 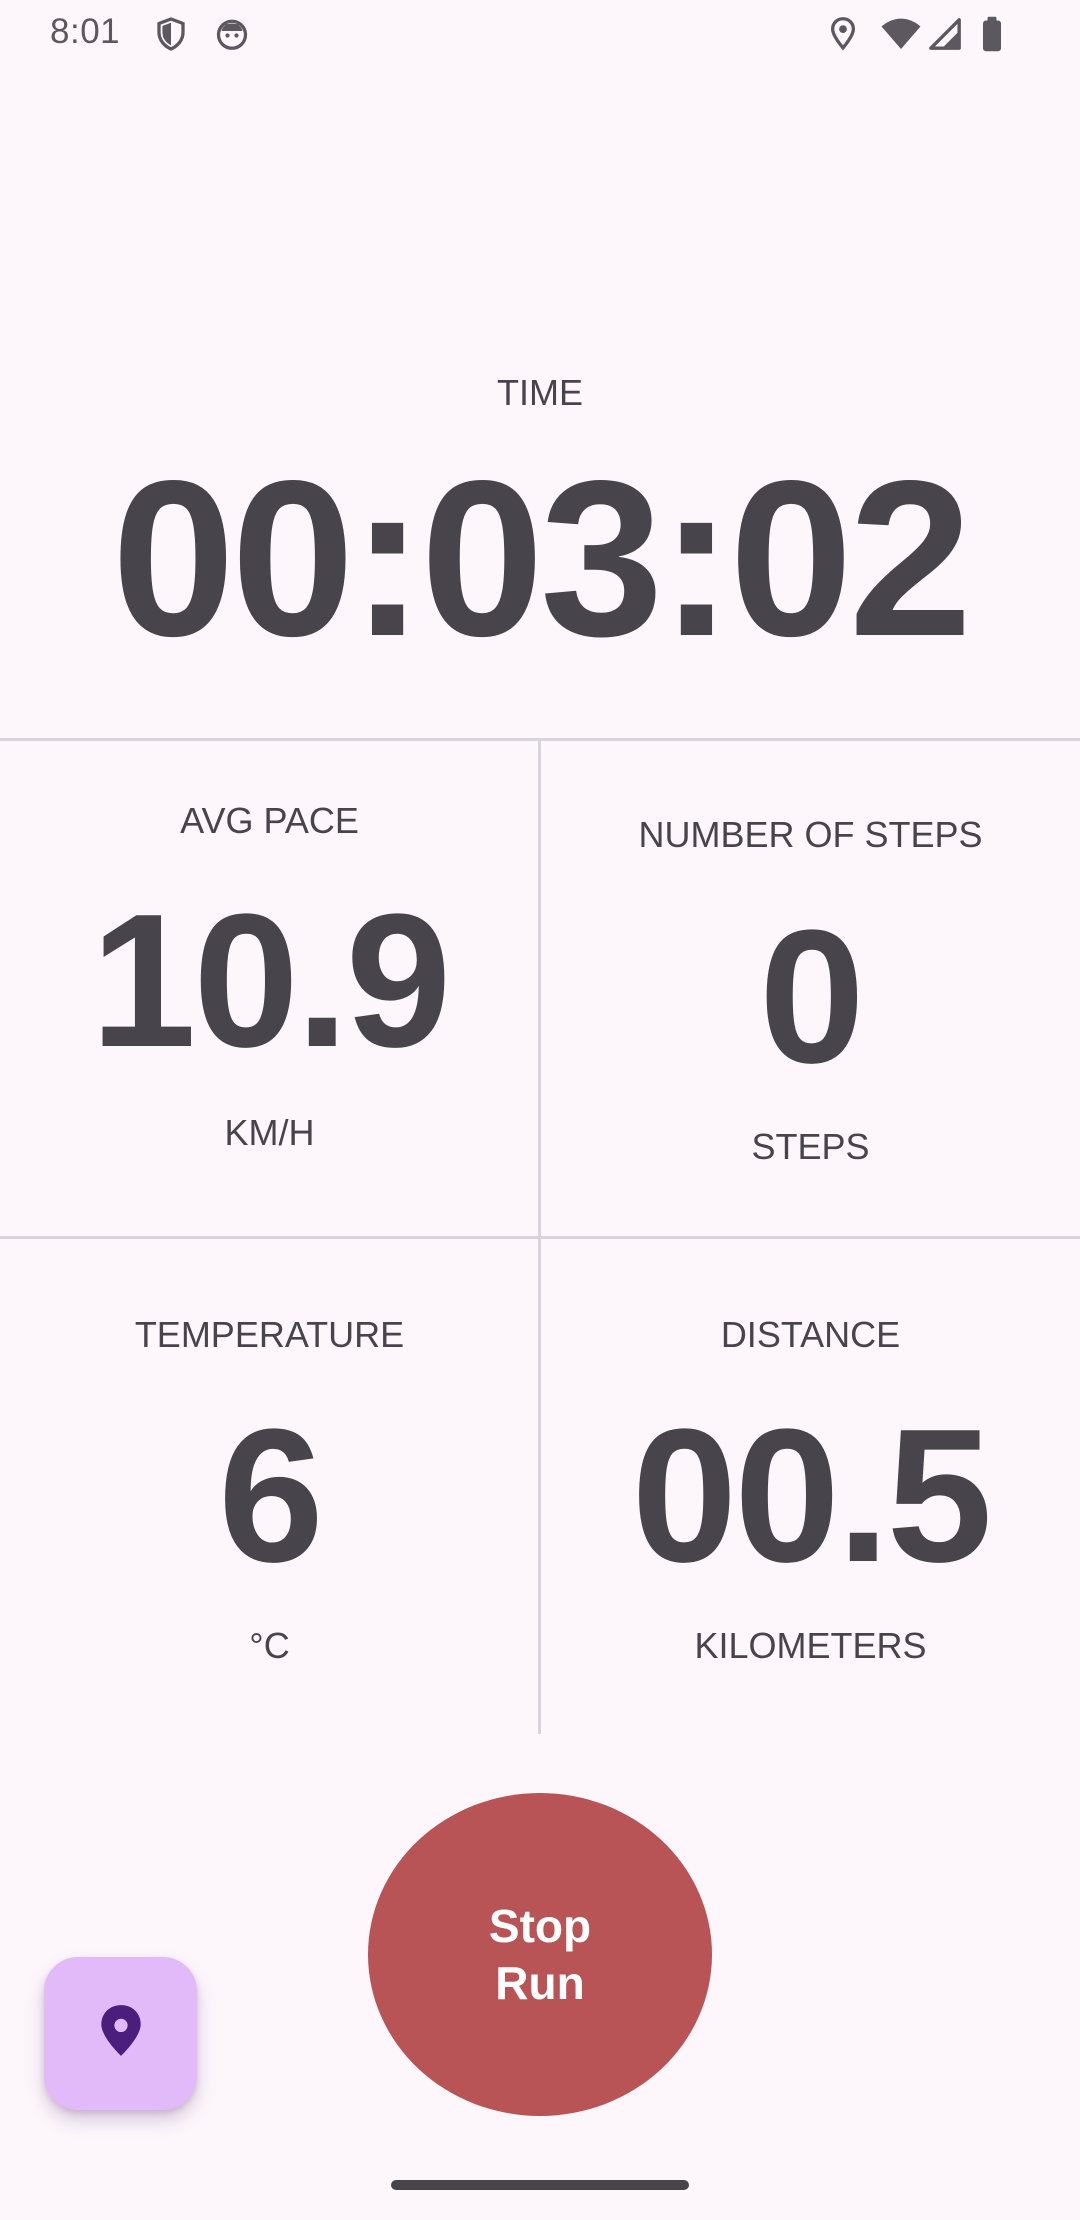 I want to click on stop-run-label: Stop Run, so click(x=540, y=1954).